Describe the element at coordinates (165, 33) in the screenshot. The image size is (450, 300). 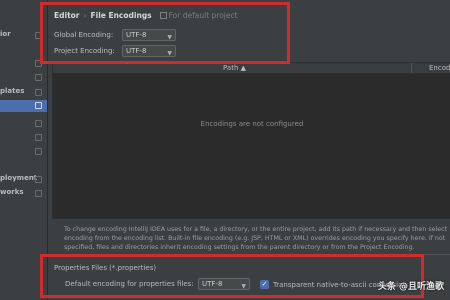
I see `highlight-box-encodings` at that location.